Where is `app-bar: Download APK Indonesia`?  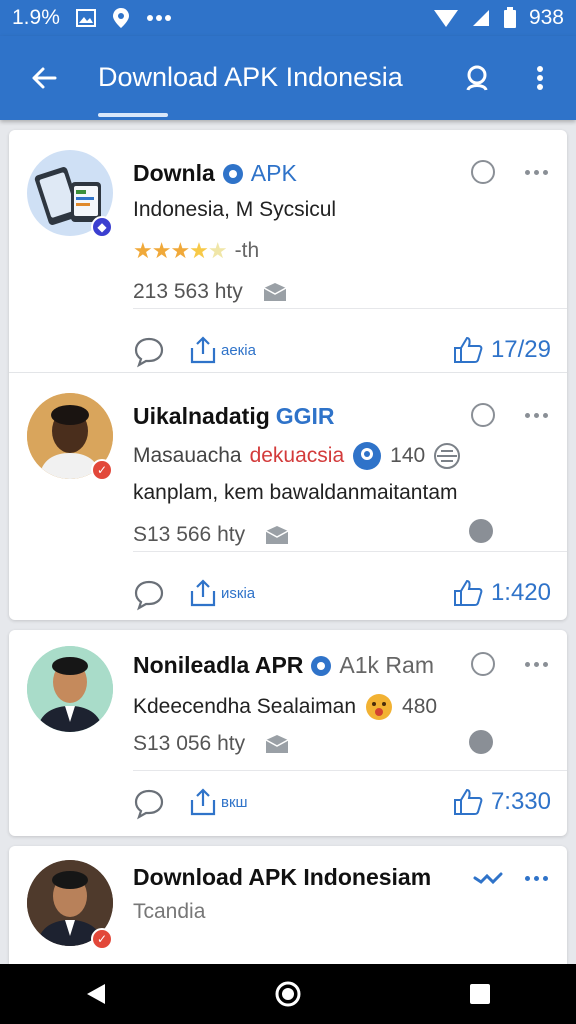 app-bar: Download APK Indonesia is located at coordinates (288, 78).